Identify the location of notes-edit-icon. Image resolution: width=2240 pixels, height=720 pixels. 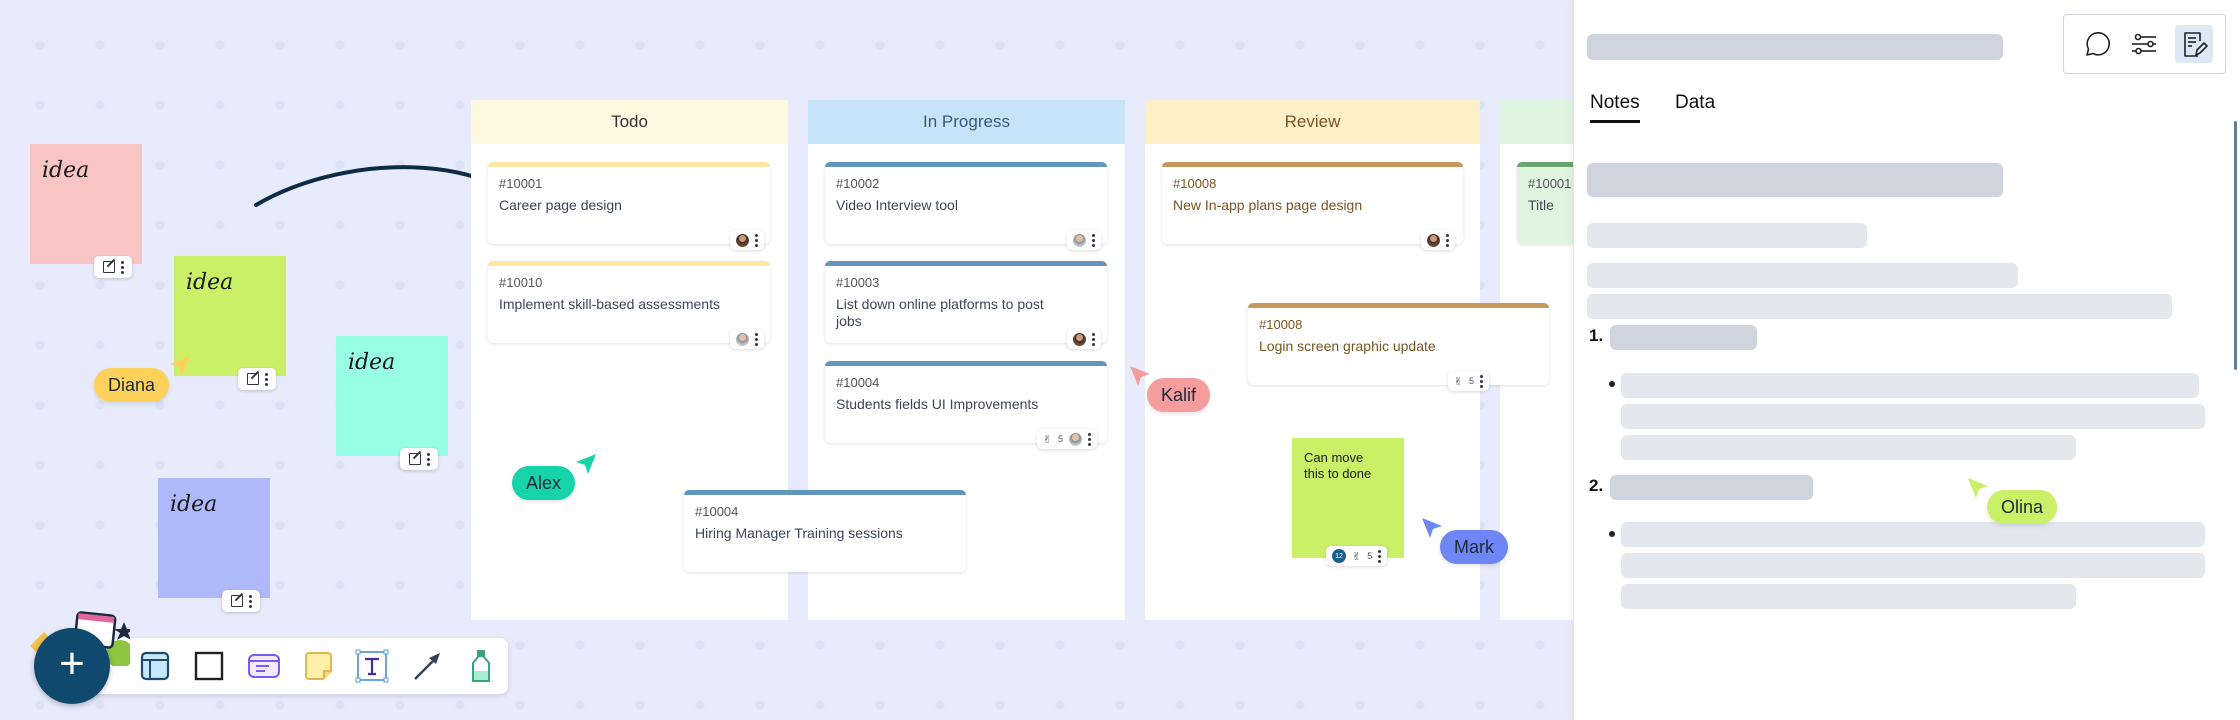
(2196, 44).